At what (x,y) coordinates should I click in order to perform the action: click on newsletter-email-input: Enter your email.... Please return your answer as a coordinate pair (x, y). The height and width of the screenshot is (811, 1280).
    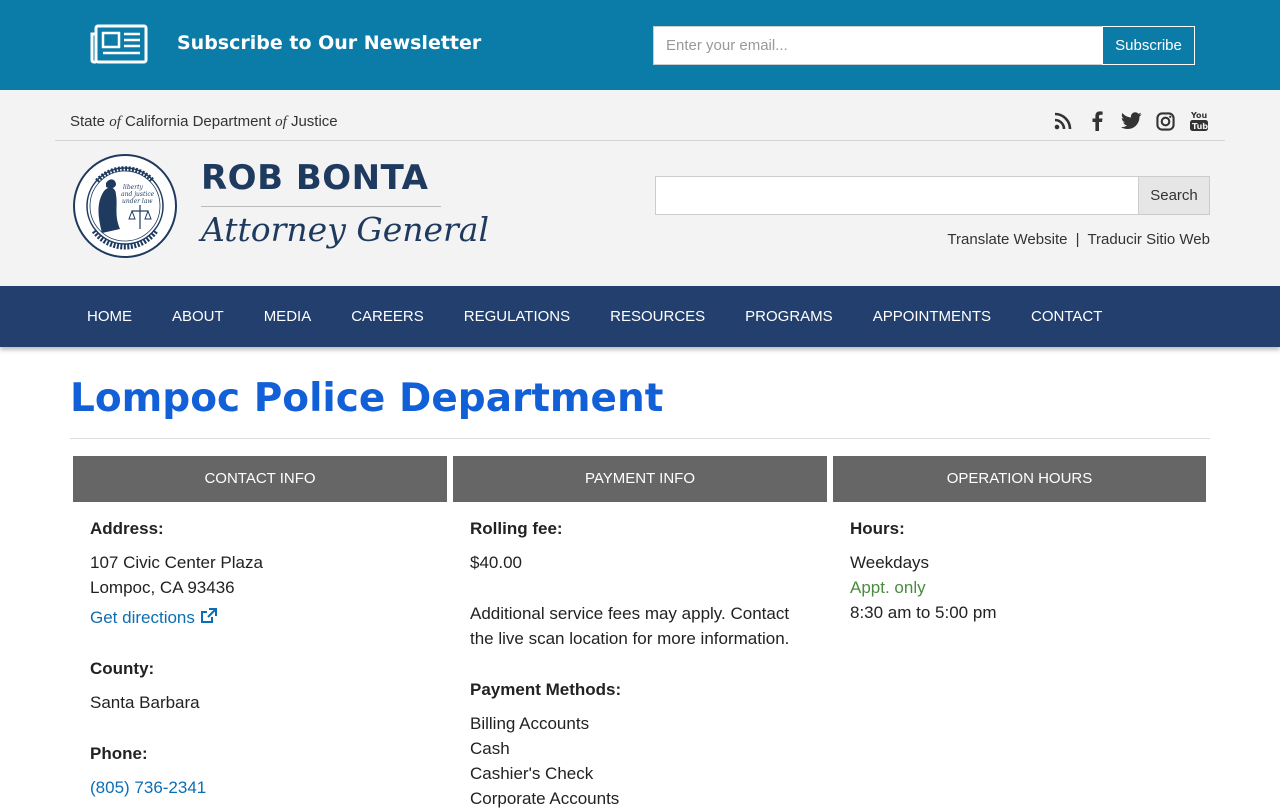
    Looking at the image, I should click on (878, 45).